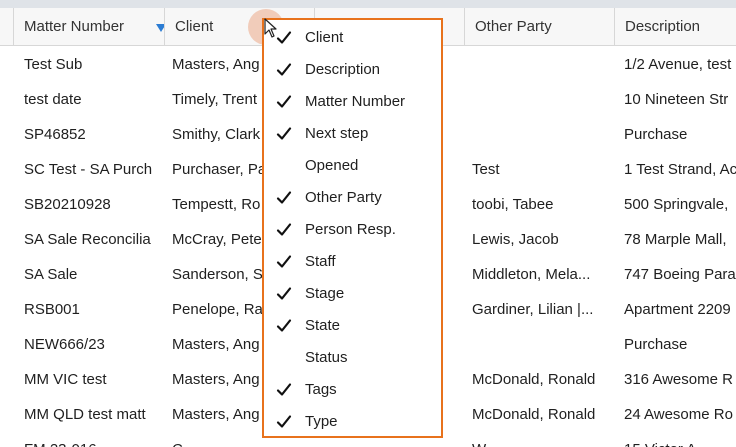 The height and width of the screenshot is (447, 736). I want to click on cell-client: Sanderson, S, so click(217, 274).